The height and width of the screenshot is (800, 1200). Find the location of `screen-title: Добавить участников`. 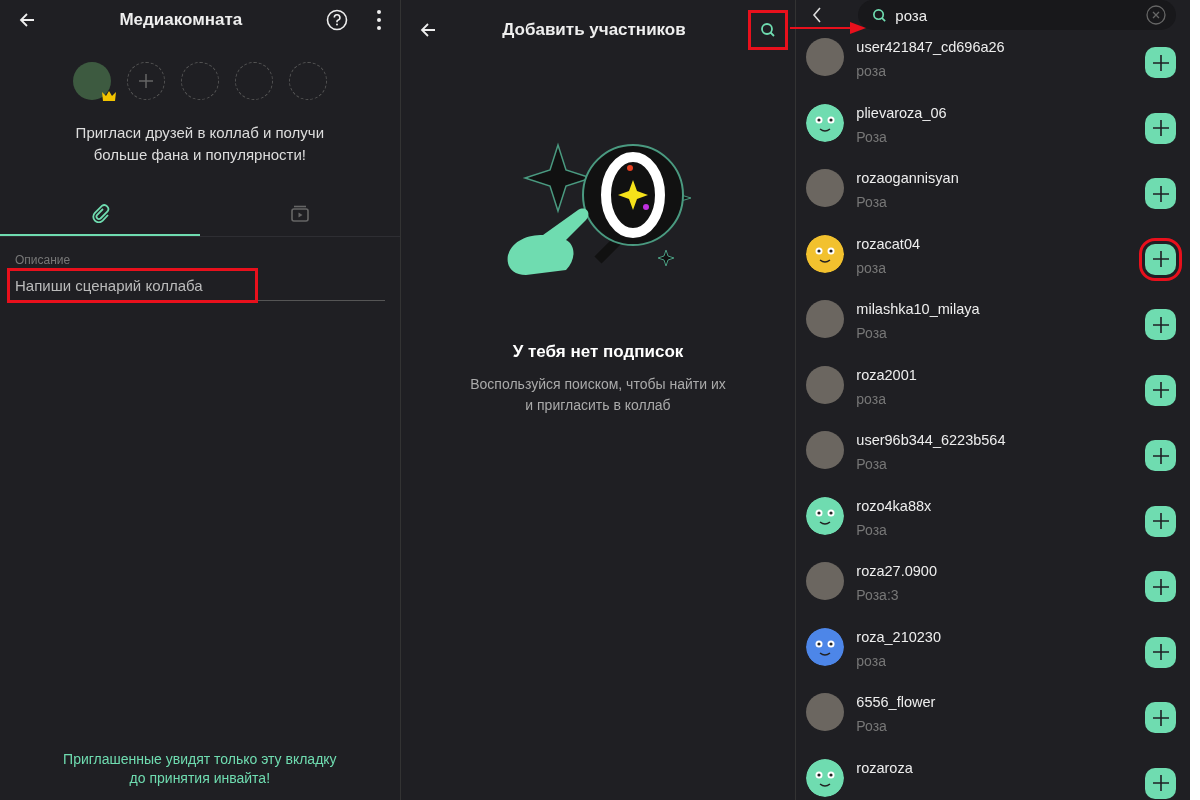

screen-title: Добавить участников is located at coordinates (594, 30).